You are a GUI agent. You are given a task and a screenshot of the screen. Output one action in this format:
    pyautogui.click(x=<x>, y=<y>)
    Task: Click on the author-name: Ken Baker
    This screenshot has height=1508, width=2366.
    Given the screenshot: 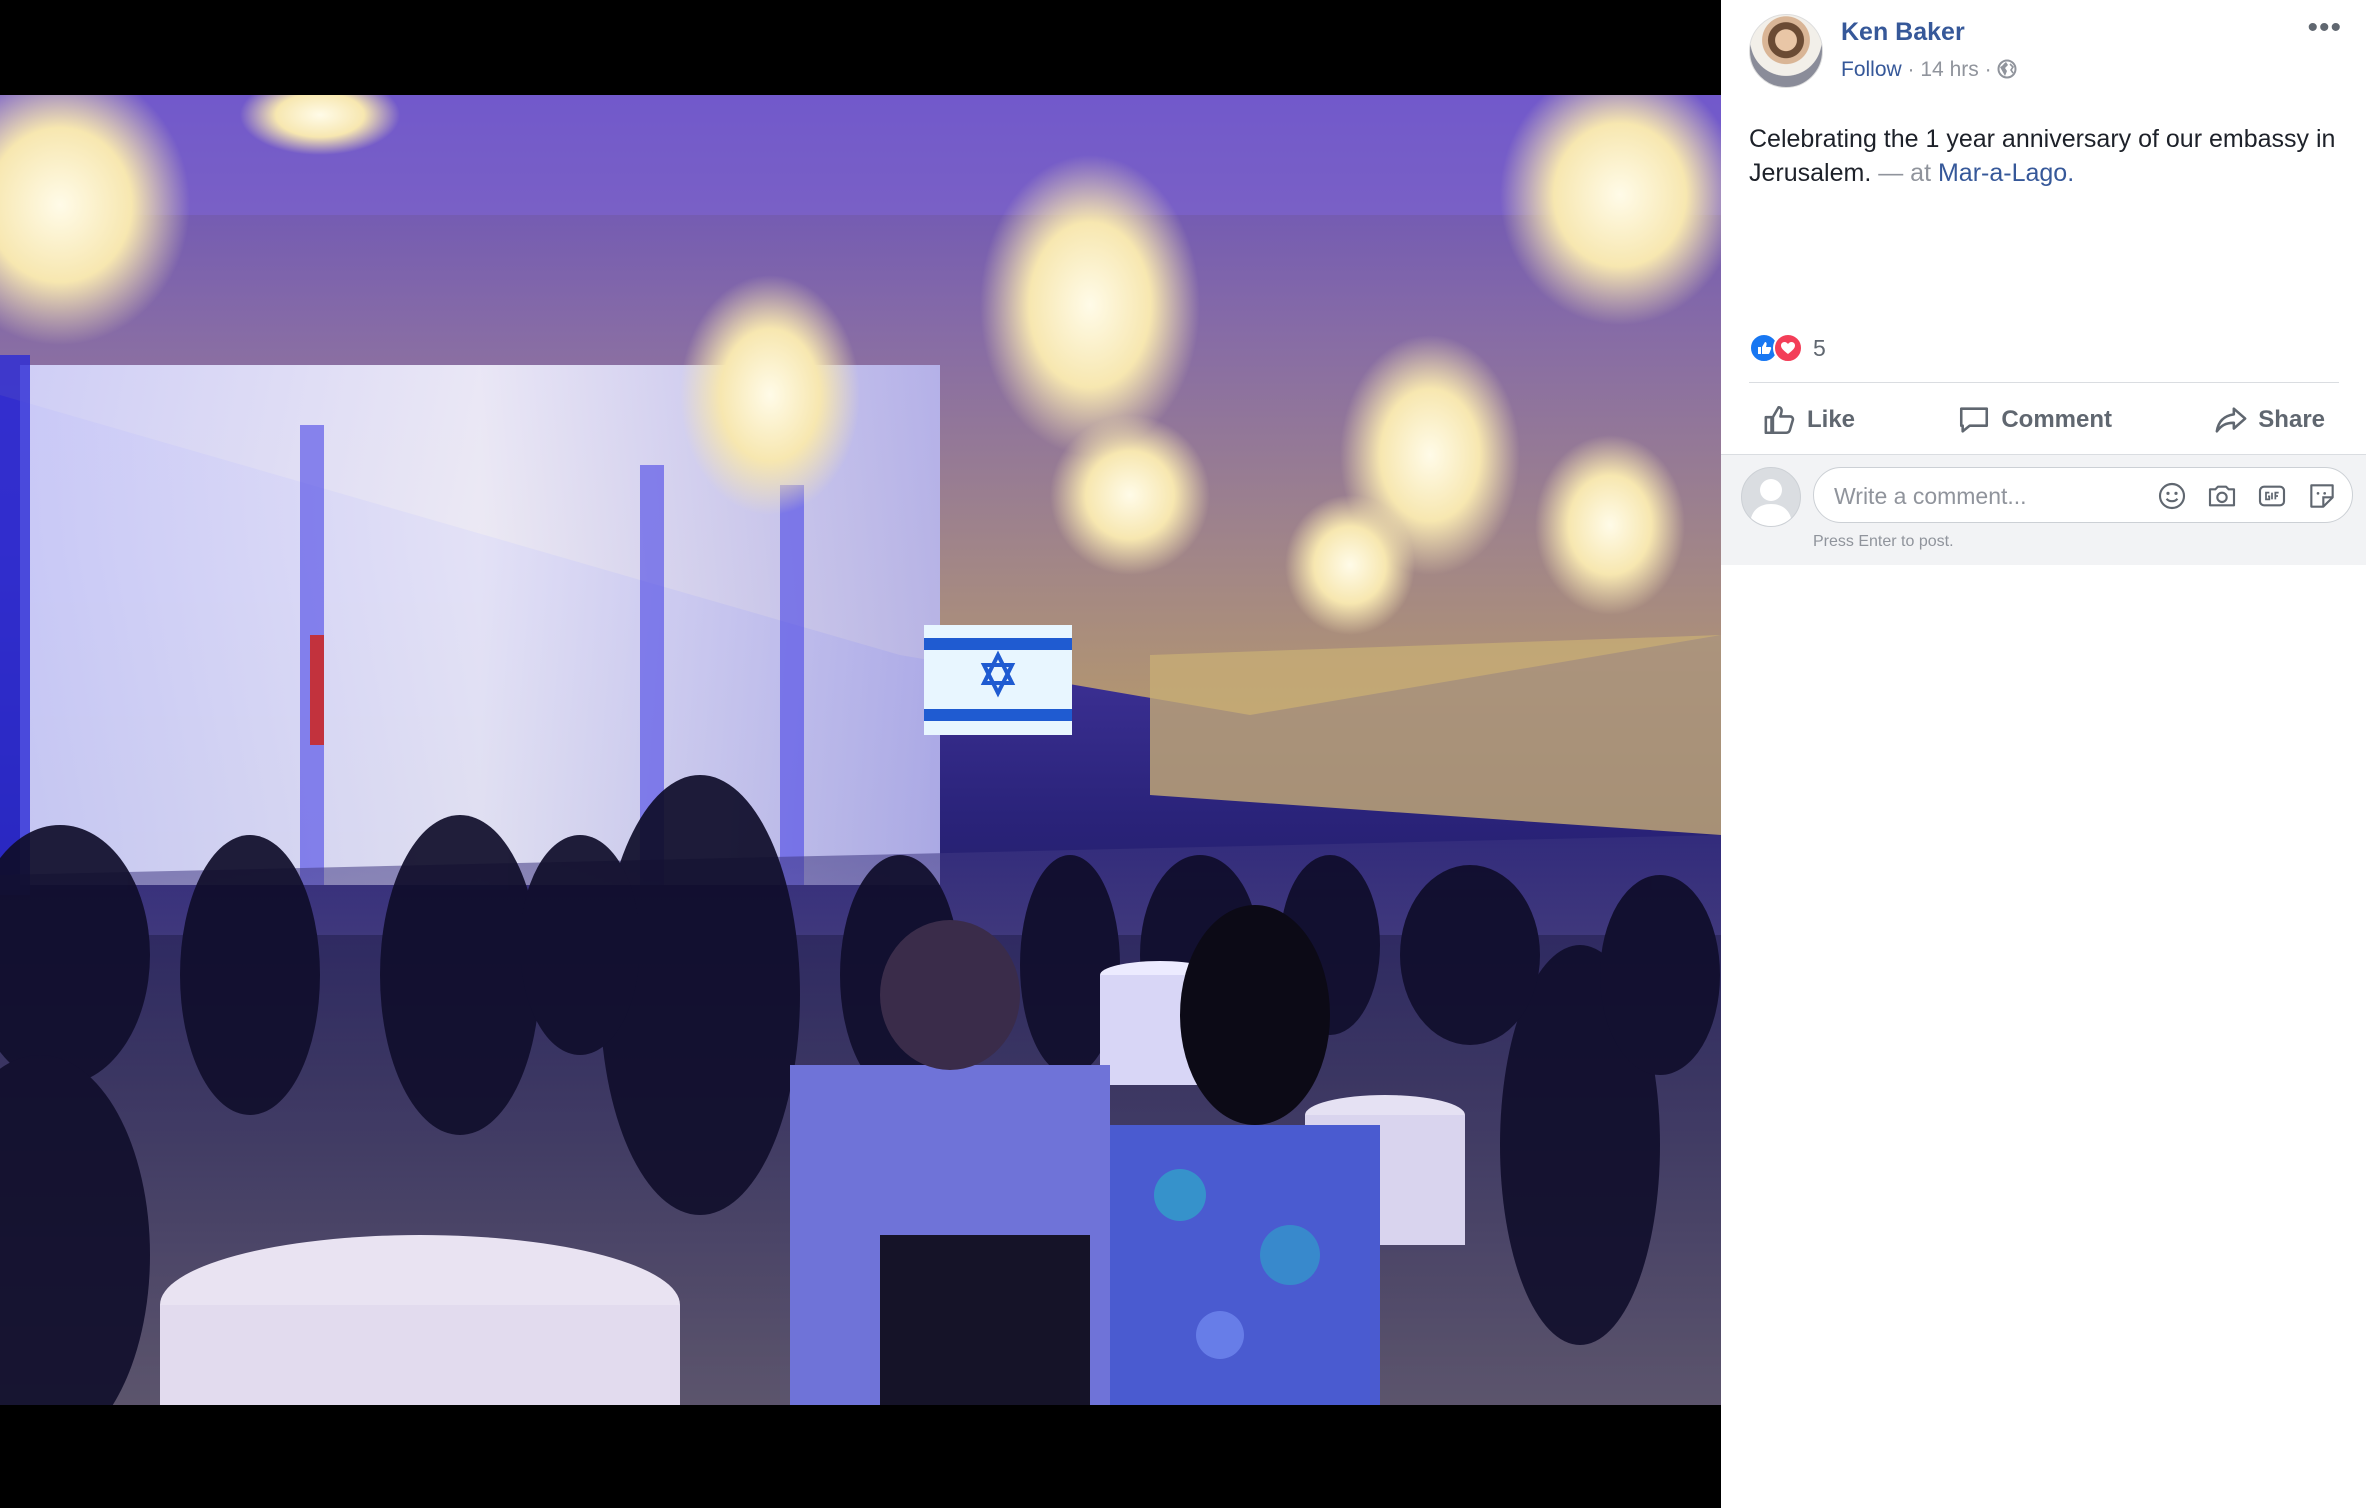 What is the action you would take?
    pyautogui.click(x=1903, y=32)
    